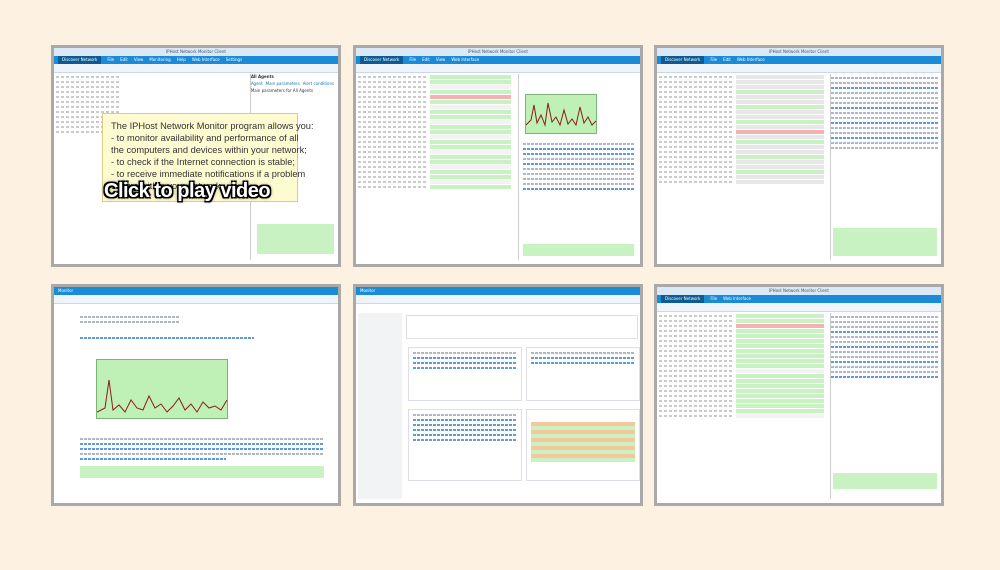 The image size is (1000, 570). What do you see at coordinates (202, 472) in the screenshot?
I see `results-table` at bounding box center [202, 472].